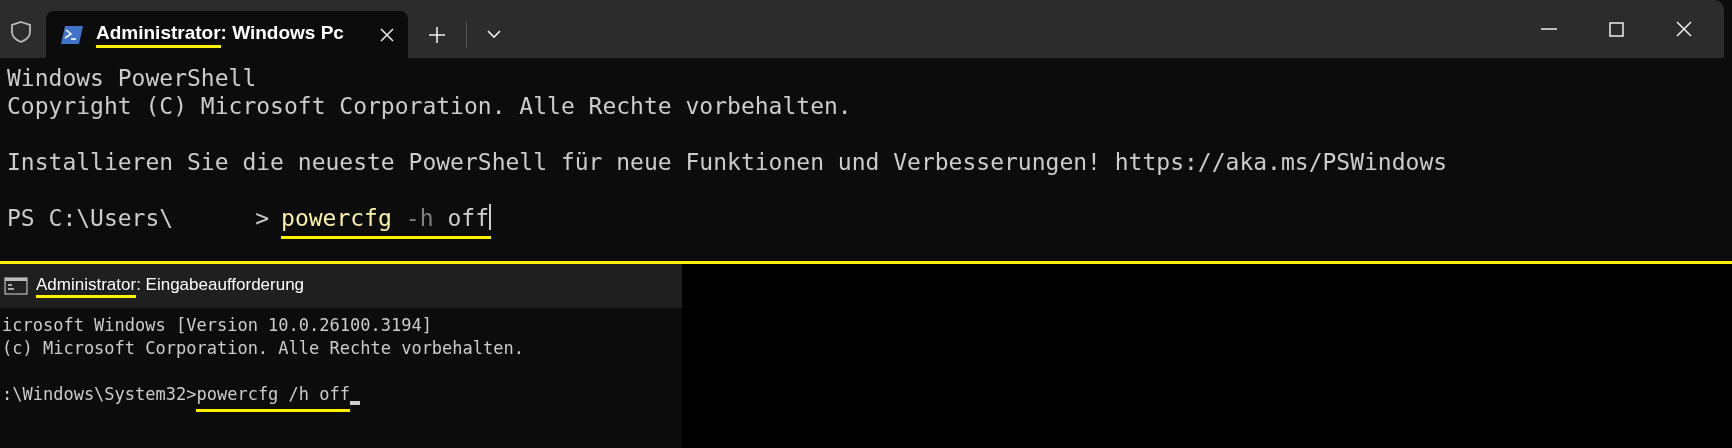 The width and height of the screenshot is (1732, 448). What do you see at coordinates (217, 325) in the screenshot?
I see `console-line: icrosoft Windows [Version 10.0.26100.3194]` at bounding box center [217, 325].